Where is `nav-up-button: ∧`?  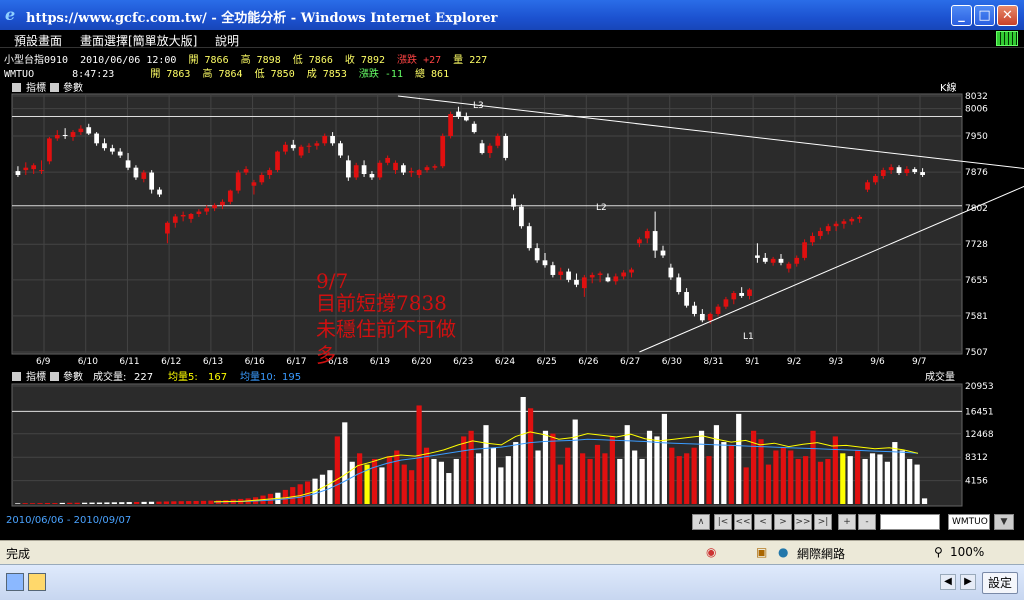 nav-up-button: ∧ is located at coordinates (701, 522).